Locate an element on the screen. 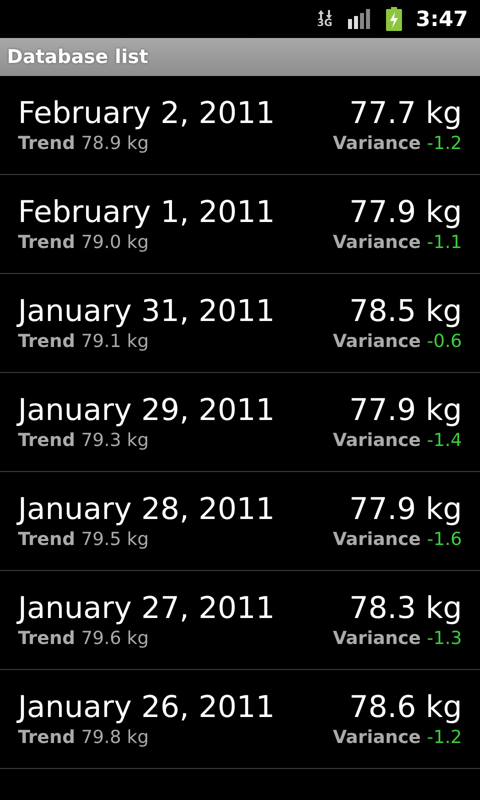 The width and height of the screenshot is (480, 800). entry-date: February 1, 2011 is located at coordinates (146, 212).